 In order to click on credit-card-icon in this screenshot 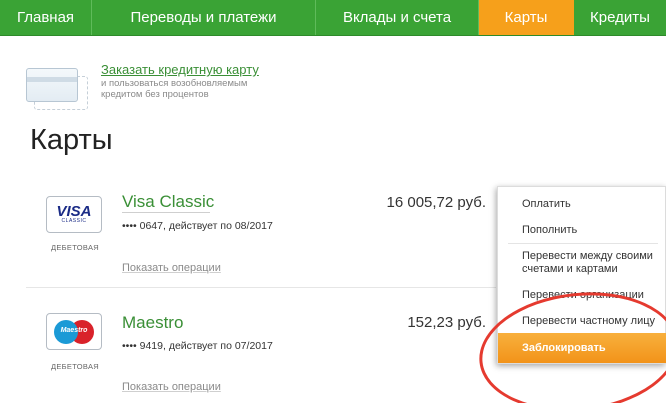, I will do `click(57, 89)`.